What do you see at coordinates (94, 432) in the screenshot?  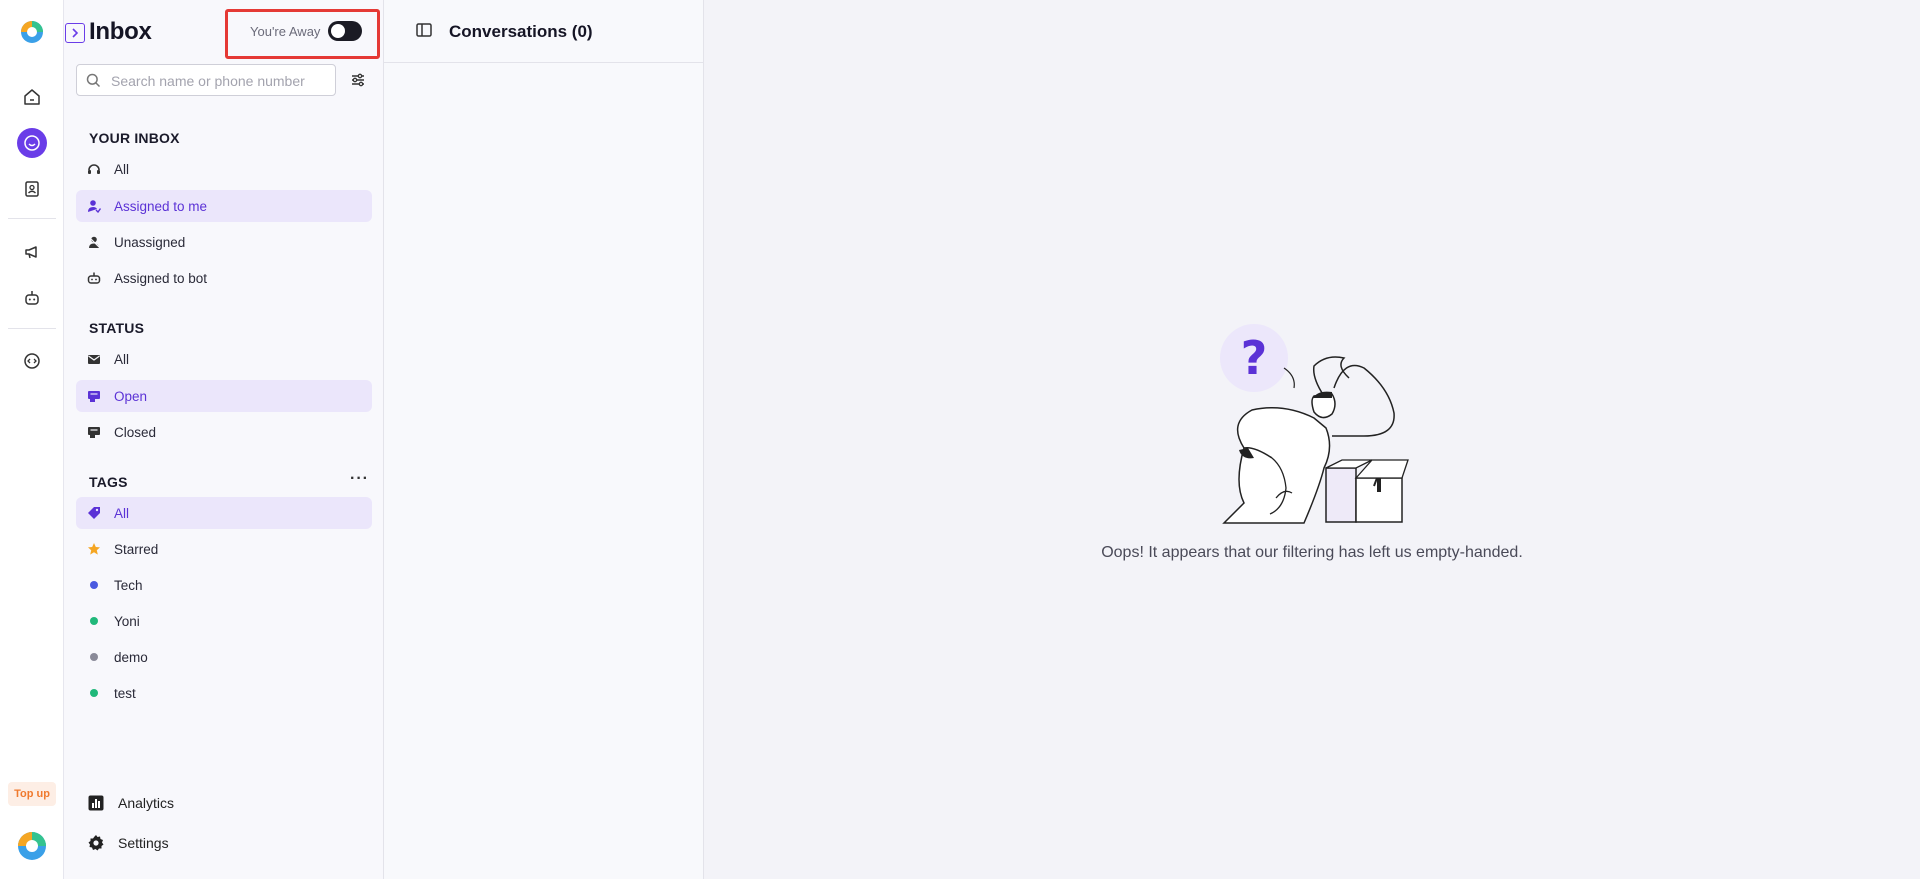 I see `closed-chat-icon` at bounding box center [94, 432].